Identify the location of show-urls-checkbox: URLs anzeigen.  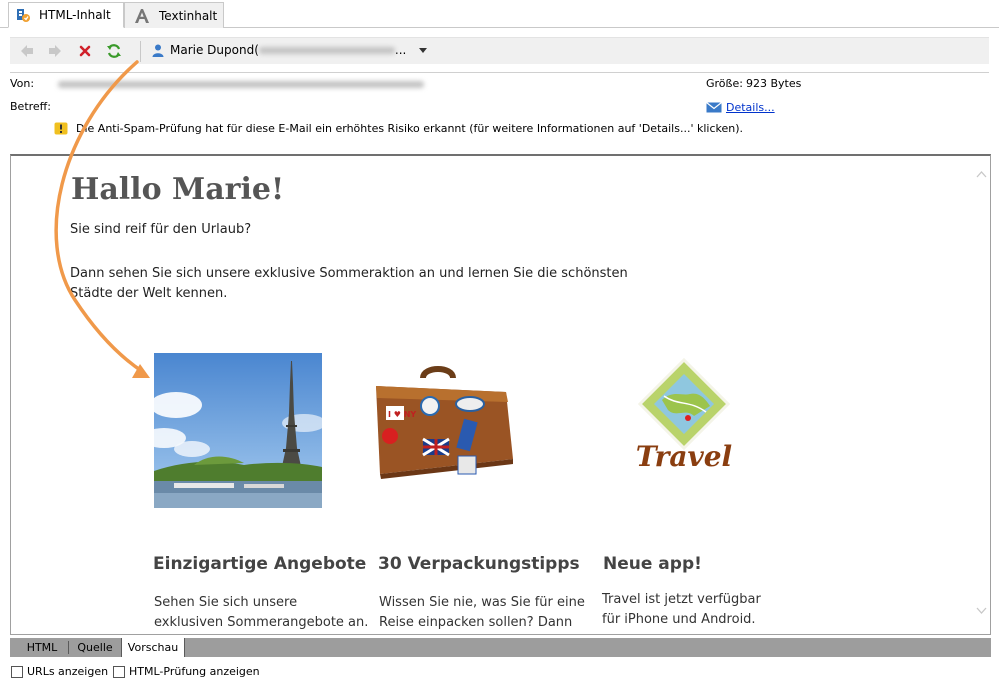
(59, 671).